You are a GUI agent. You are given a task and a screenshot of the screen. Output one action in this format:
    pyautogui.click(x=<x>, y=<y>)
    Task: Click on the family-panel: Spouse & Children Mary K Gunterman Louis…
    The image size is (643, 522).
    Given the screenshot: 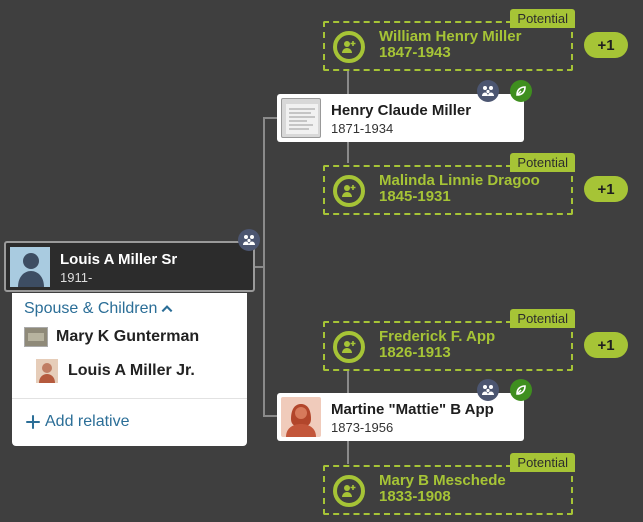 What is the action you would take?
    pyautogui.click(x=129, y=369)
    